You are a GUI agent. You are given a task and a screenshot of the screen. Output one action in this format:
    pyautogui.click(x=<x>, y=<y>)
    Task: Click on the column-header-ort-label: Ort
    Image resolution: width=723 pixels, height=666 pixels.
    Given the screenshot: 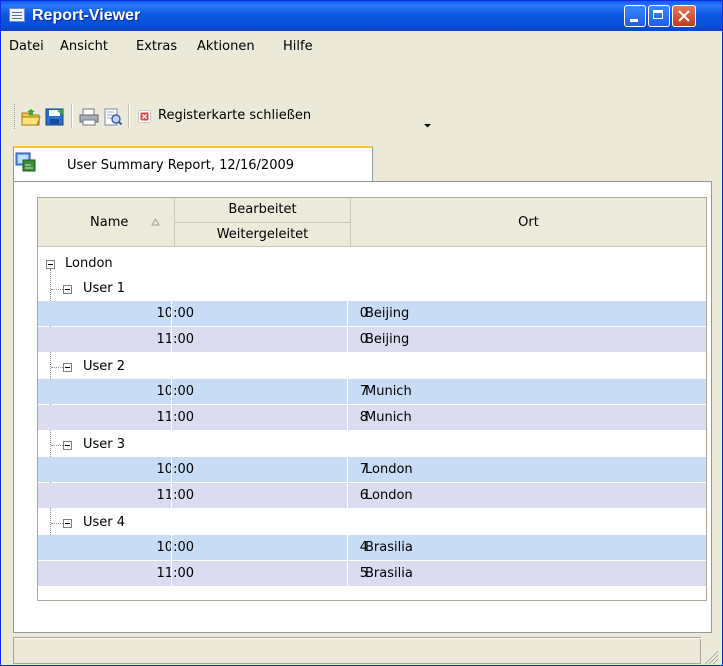 What is the action you would take?
    pyautogui.click(x=528, y=222)
    